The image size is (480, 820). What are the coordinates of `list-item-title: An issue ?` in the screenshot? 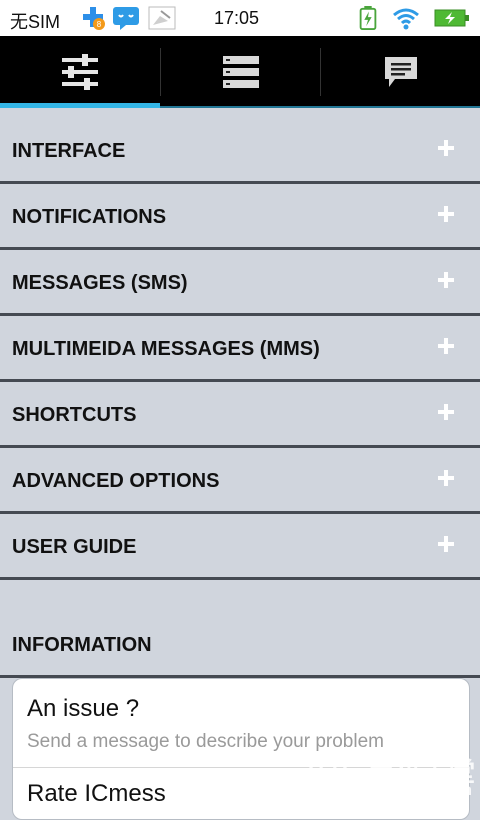 It's located at (83, 708).